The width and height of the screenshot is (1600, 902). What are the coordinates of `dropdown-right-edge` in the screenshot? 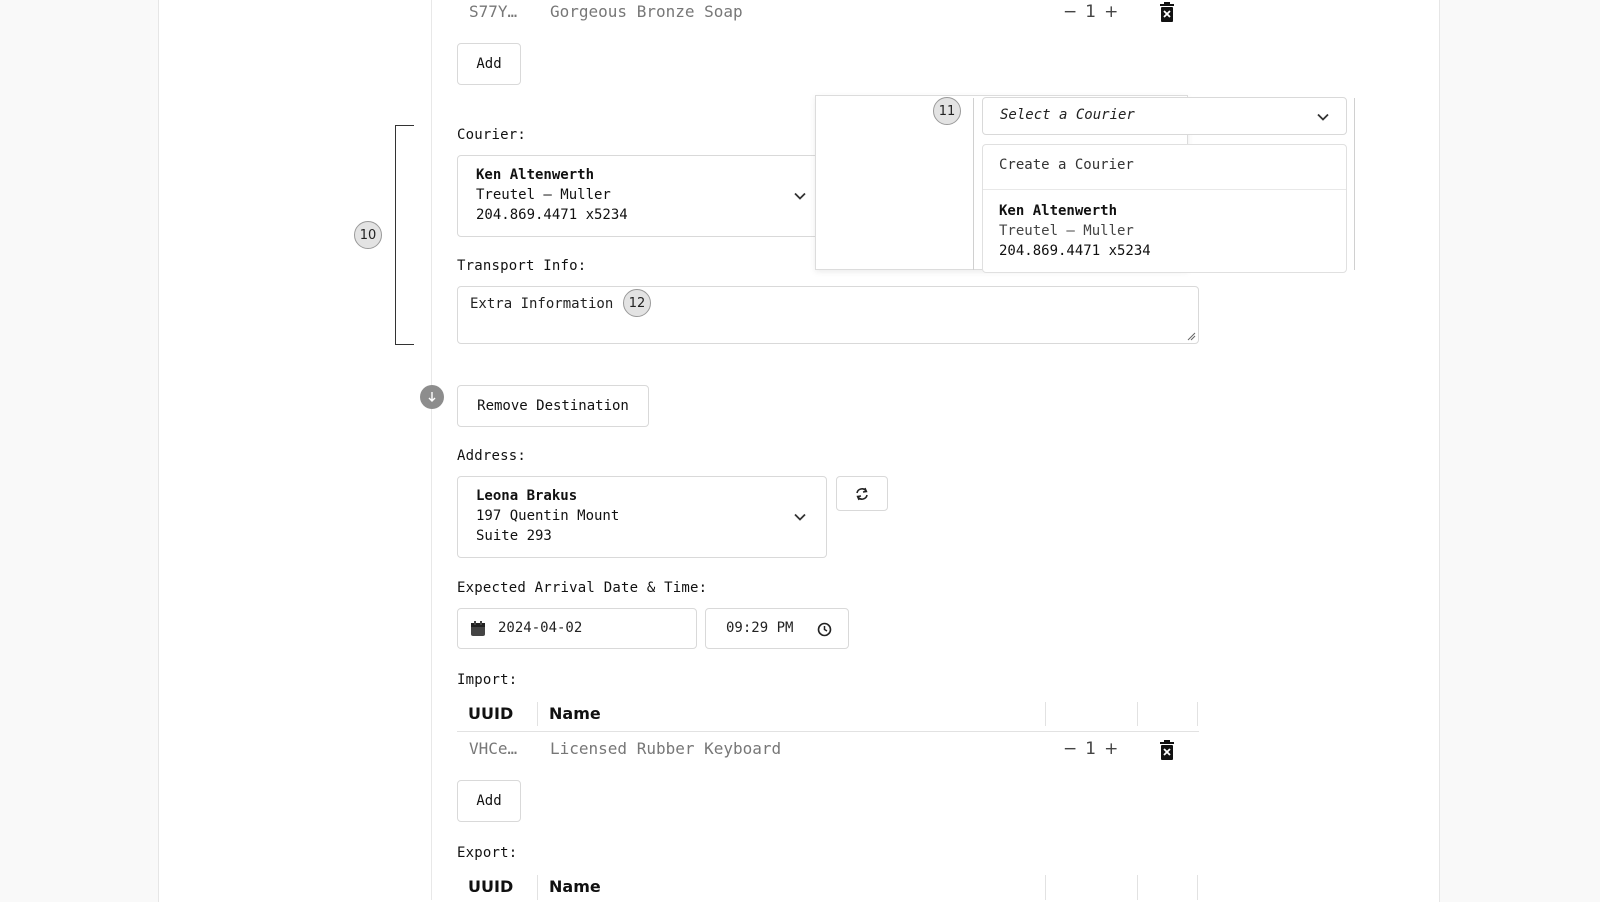 It's located at (1354, 184).